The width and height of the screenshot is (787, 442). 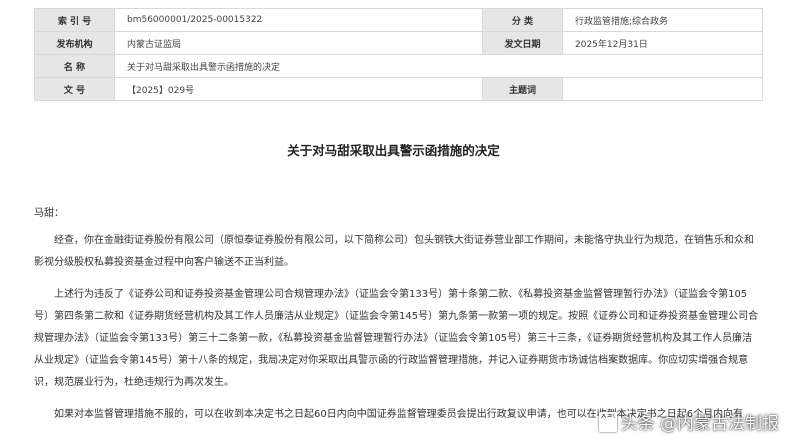 I want to click on meta-row-publisher: 发布机构 内蒙古证监局 发文日期 2025年12月31日, so click(x=398, y=43).